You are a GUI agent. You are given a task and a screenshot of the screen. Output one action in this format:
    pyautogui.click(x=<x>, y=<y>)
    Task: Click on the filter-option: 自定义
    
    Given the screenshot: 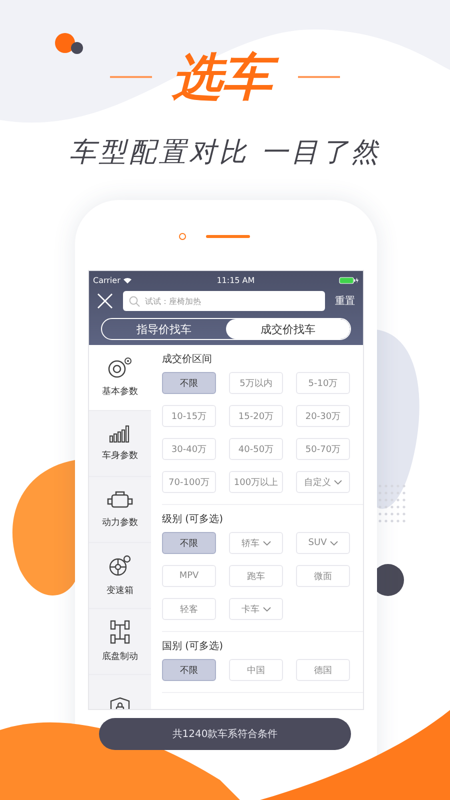 What is the action you would take?
    pyautogui.click(x=323, y=482)
    